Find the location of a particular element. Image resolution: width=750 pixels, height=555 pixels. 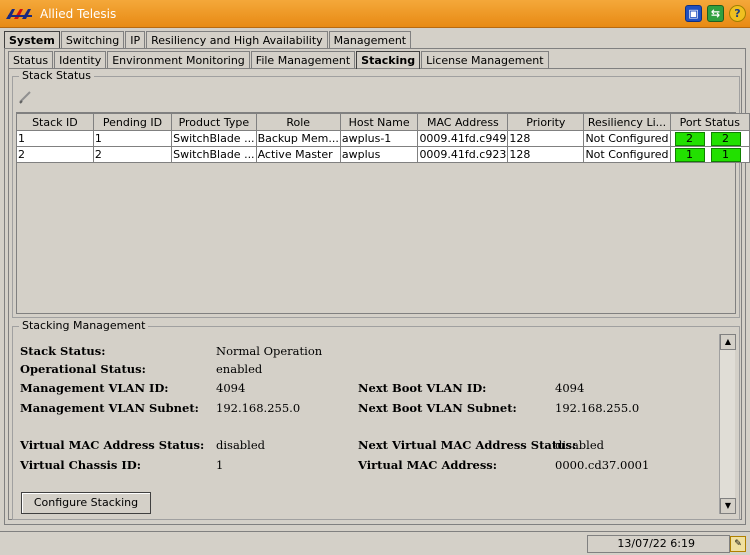

app-title: Allied Telesis is located at coordinates (78, 13).